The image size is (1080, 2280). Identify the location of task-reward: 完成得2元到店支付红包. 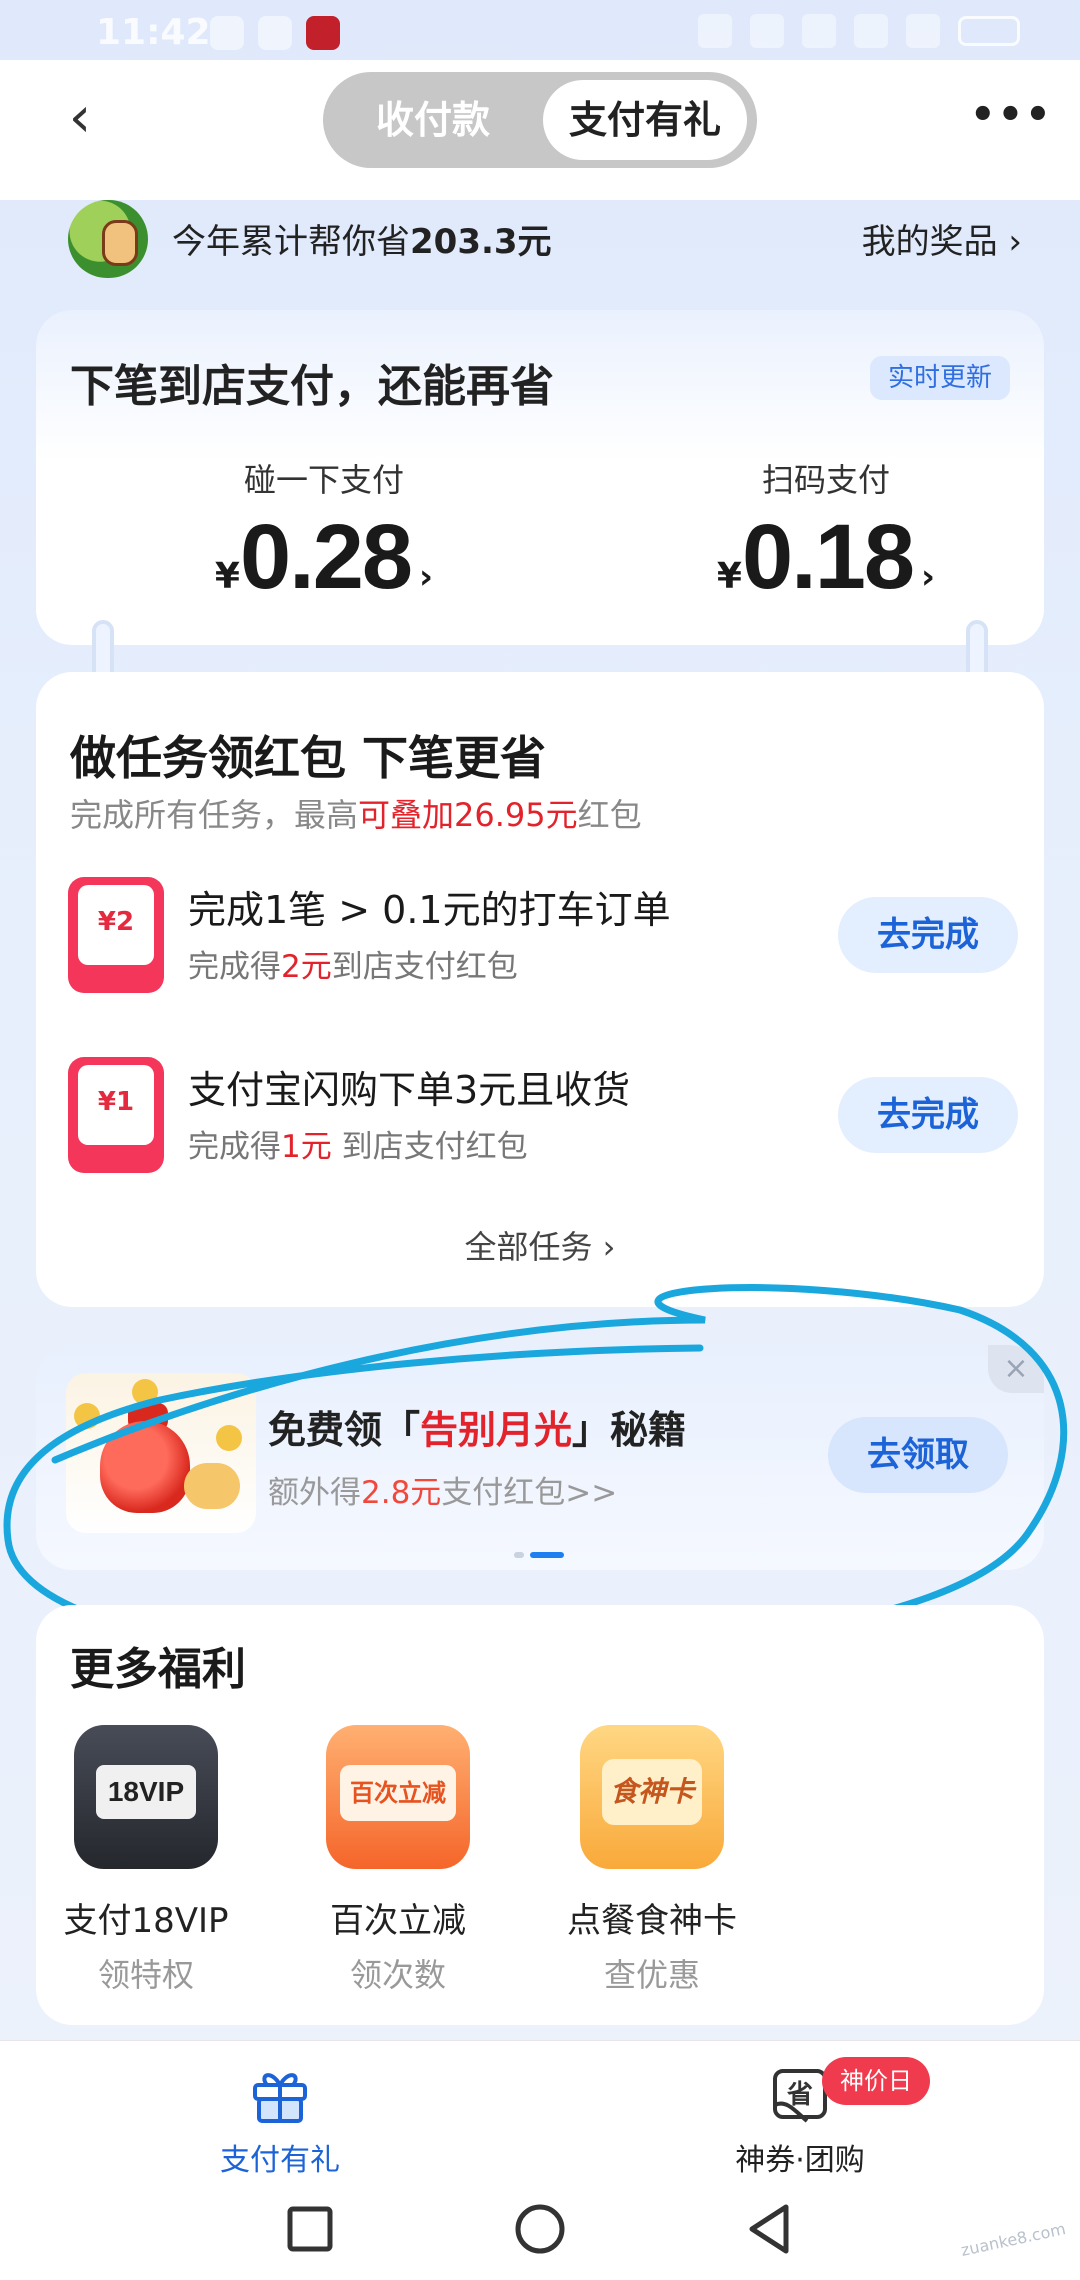
(353, 967).